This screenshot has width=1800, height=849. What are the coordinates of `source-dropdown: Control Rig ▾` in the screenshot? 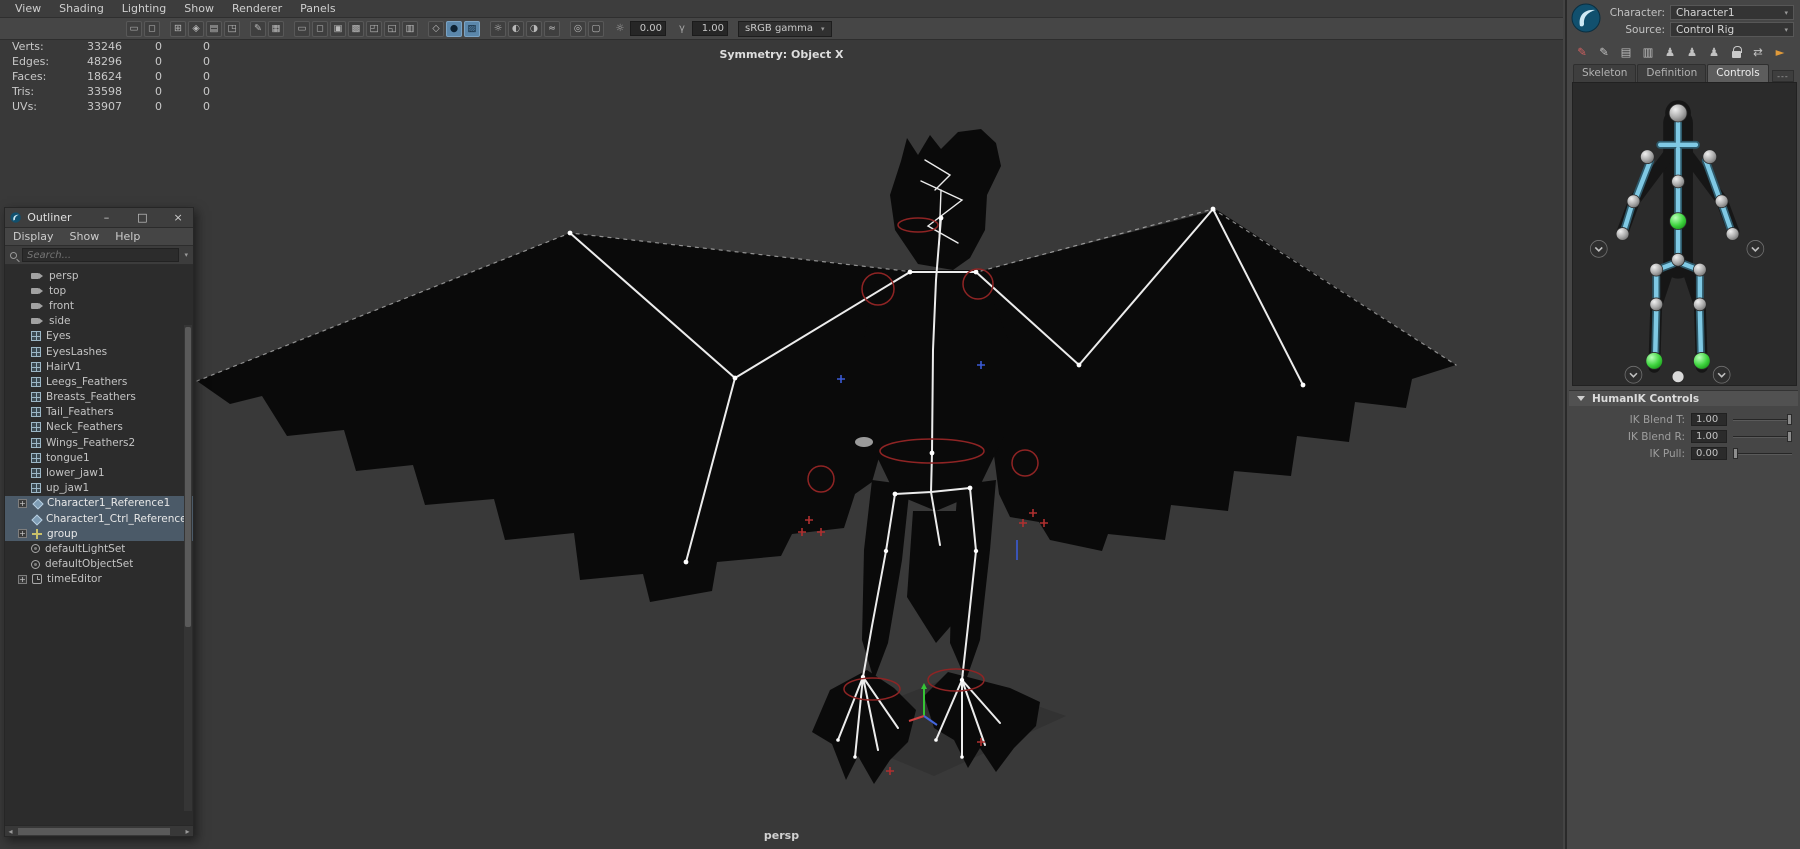 It's located at (1732, 29).